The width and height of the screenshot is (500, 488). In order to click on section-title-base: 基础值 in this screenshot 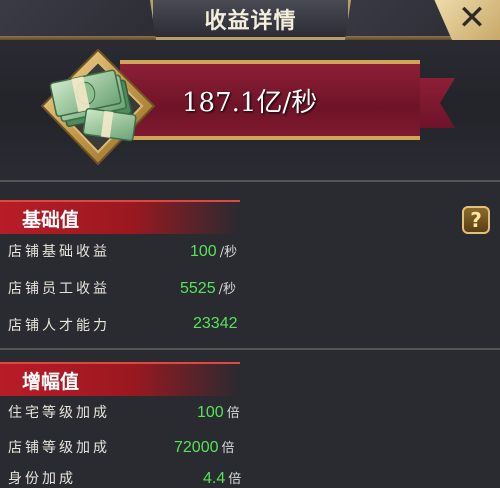, I will do `click(51, 220)`.